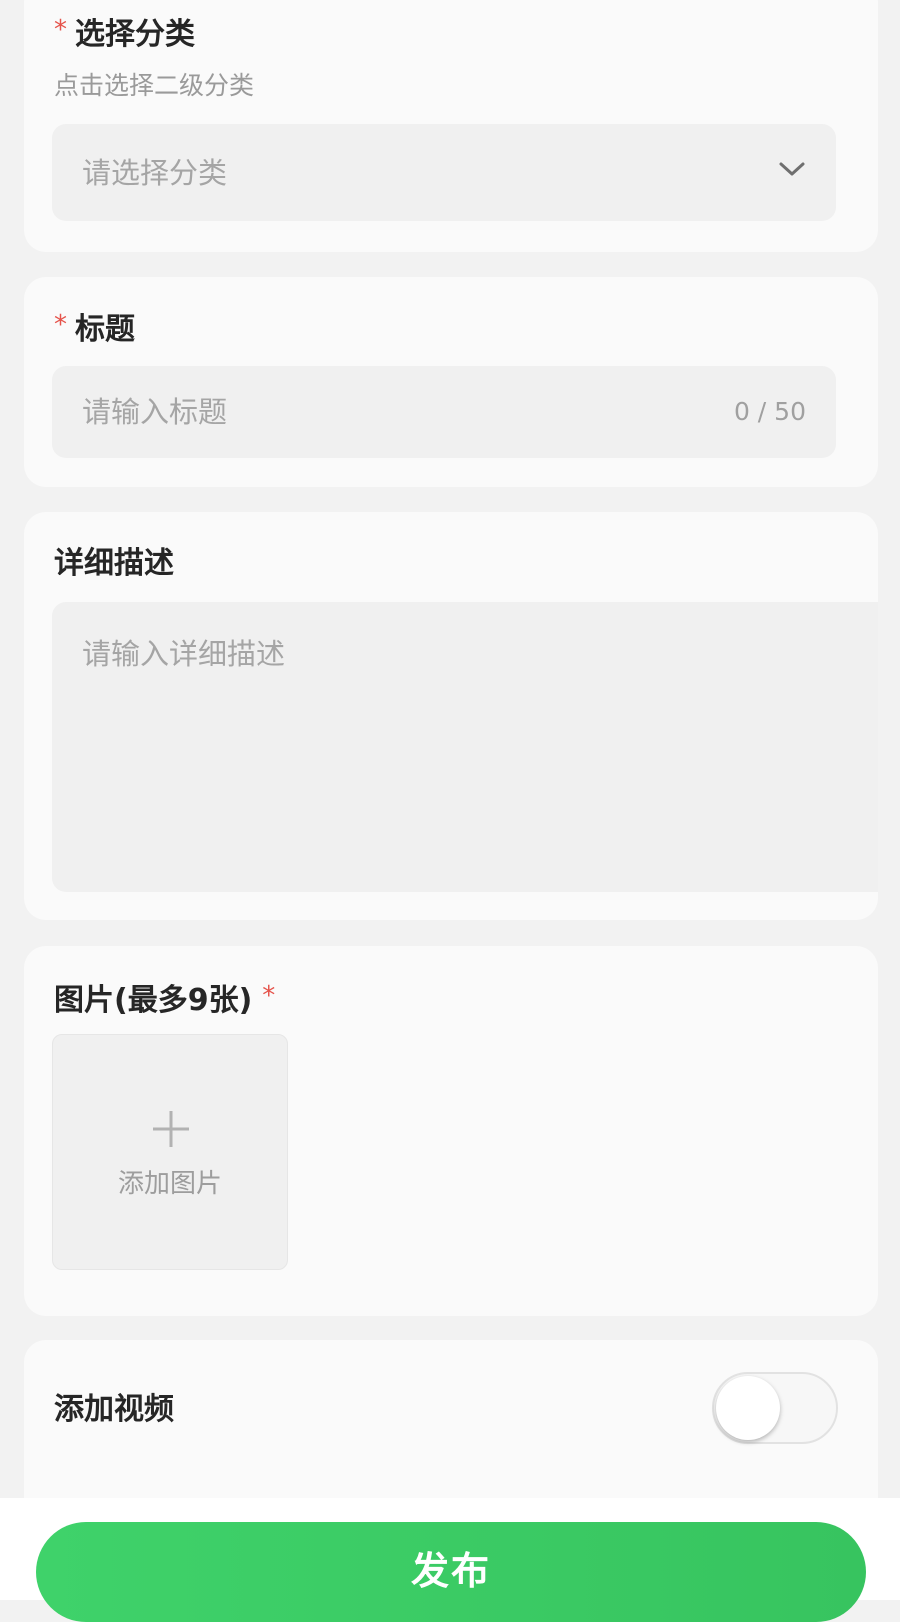 The image size is (900, 1622). Describe the element at coordinates (155, 412) in the screenshot. I see `title-input-placeholder: 请输入标题` at that location.